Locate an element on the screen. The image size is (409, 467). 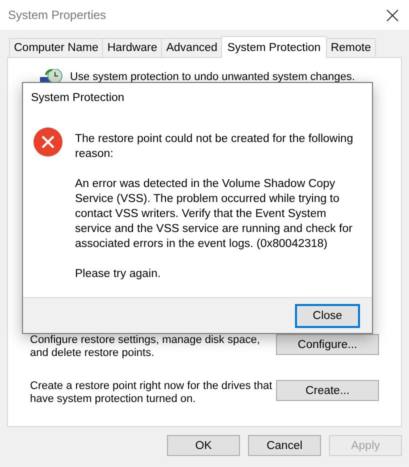
error-message: The restore point could not be created for the following reason: is located at coordinates (214, 147).